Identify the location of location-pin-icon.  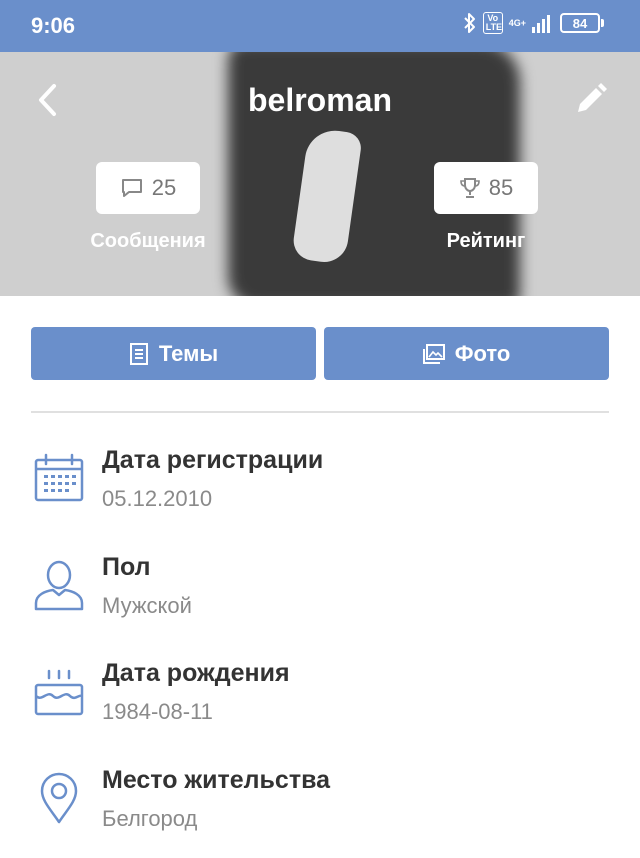
(59, 798).